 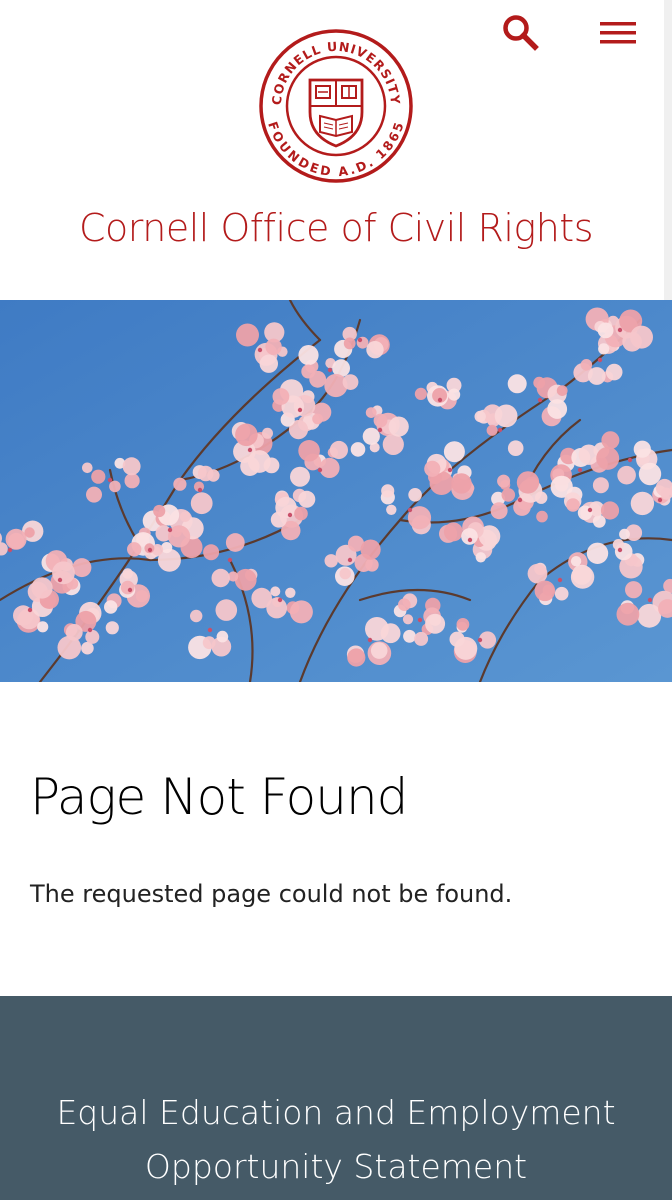 I want to click on not-found-message: The requested page could not be found., so click(x=271, y=894).